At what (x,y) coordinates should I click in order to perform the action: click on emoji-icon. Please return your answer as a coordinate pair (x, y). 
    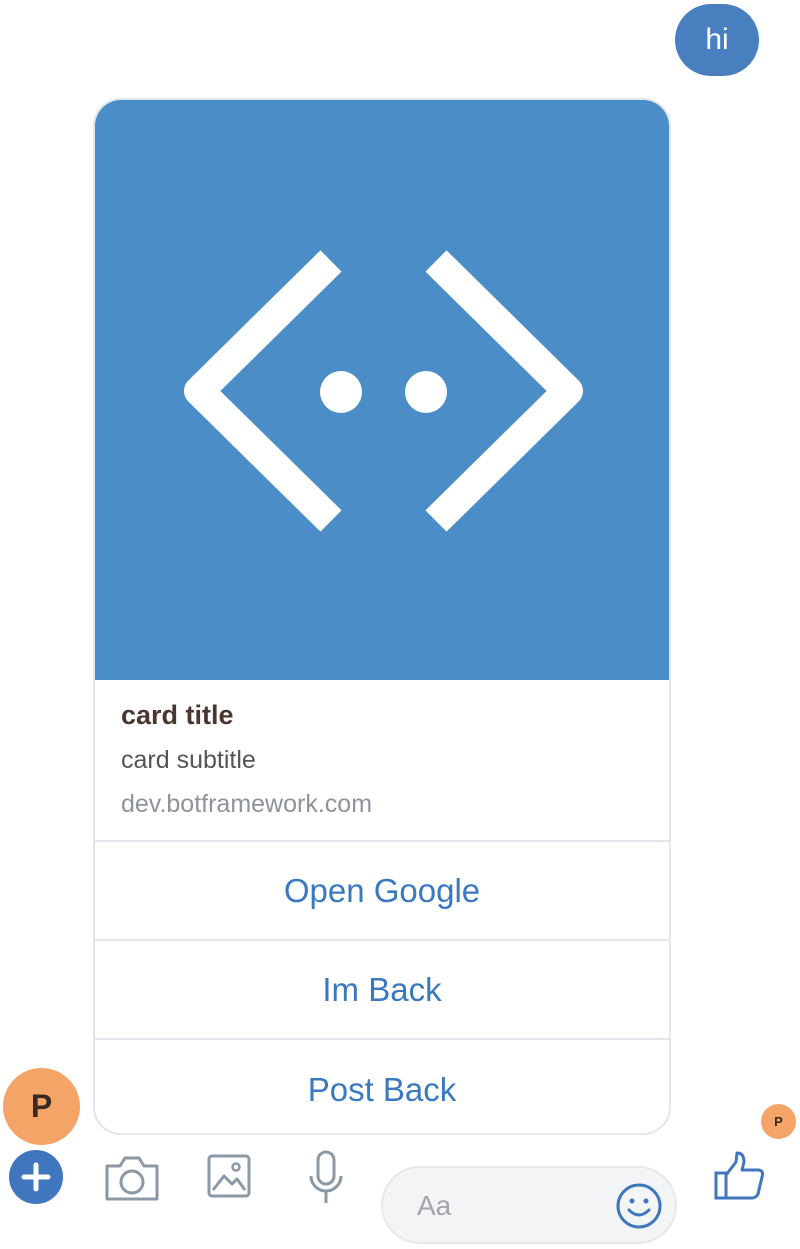
    Looking at the image, I should click on (639, 1206).